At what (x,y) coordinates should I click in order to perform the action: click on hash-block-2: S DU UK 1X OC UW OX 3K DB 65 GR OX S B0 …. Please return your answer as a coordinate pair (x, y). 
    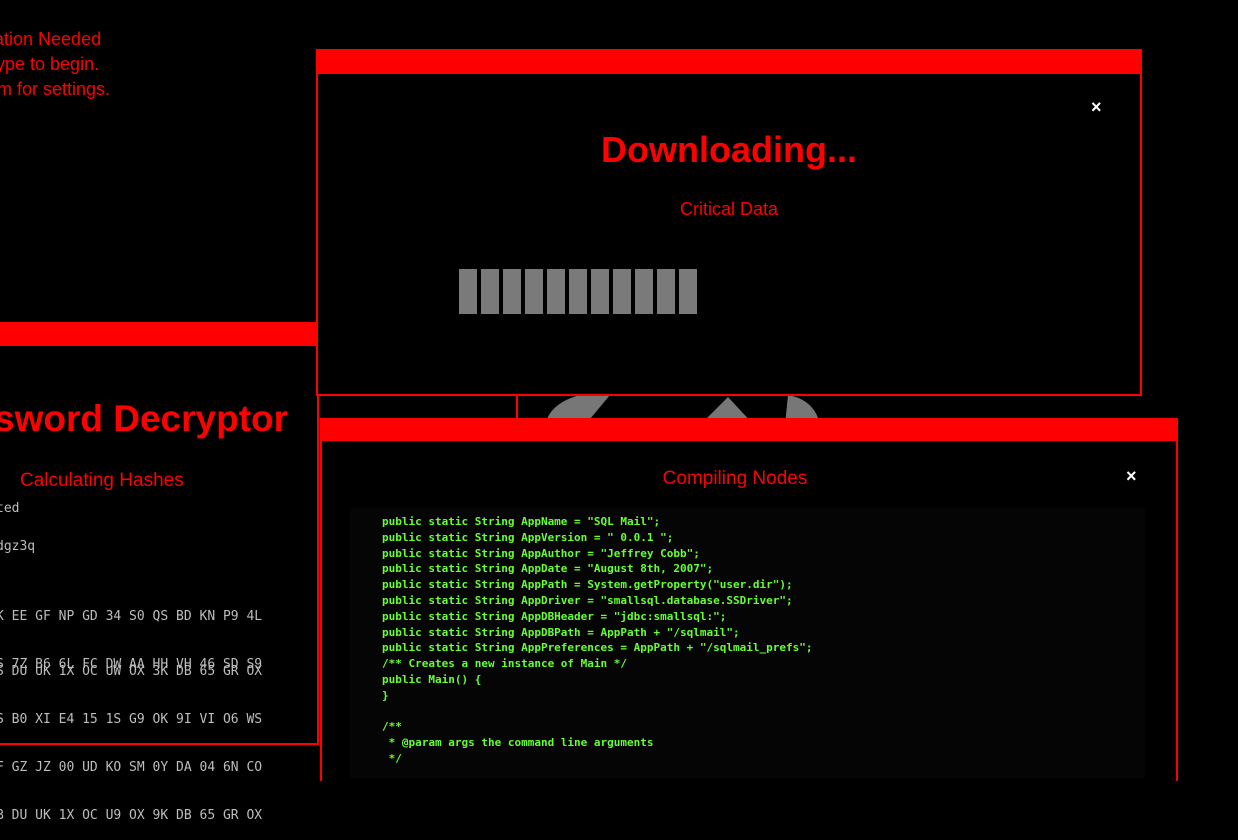
    Looking at the image, I should click on (131, 736).